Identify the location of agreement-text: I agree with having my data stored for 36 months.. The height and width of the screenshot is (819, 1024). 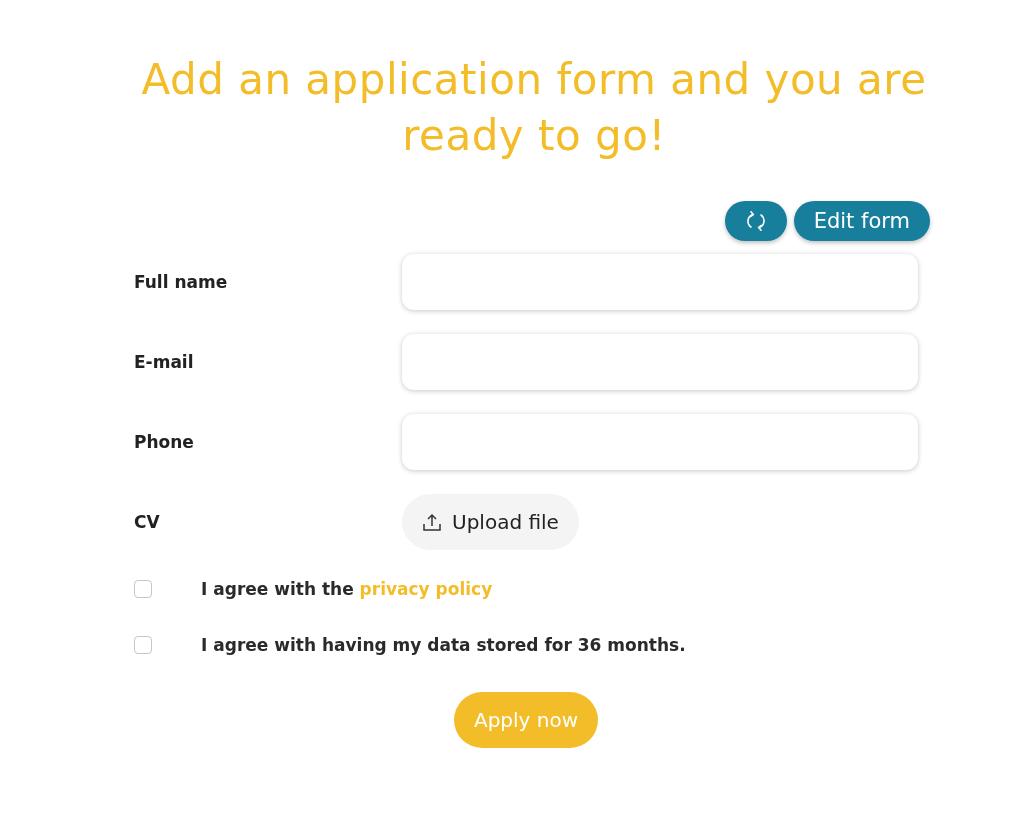
(443, 645).